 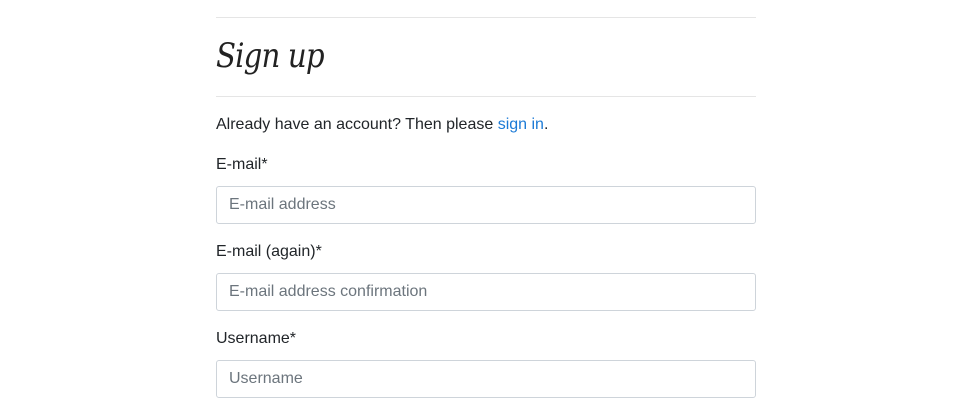 What do you see at coordinates (546, 124) in the screenshot?
I see `signin-prompt-suffix: .` at bounding box center [546, 124].